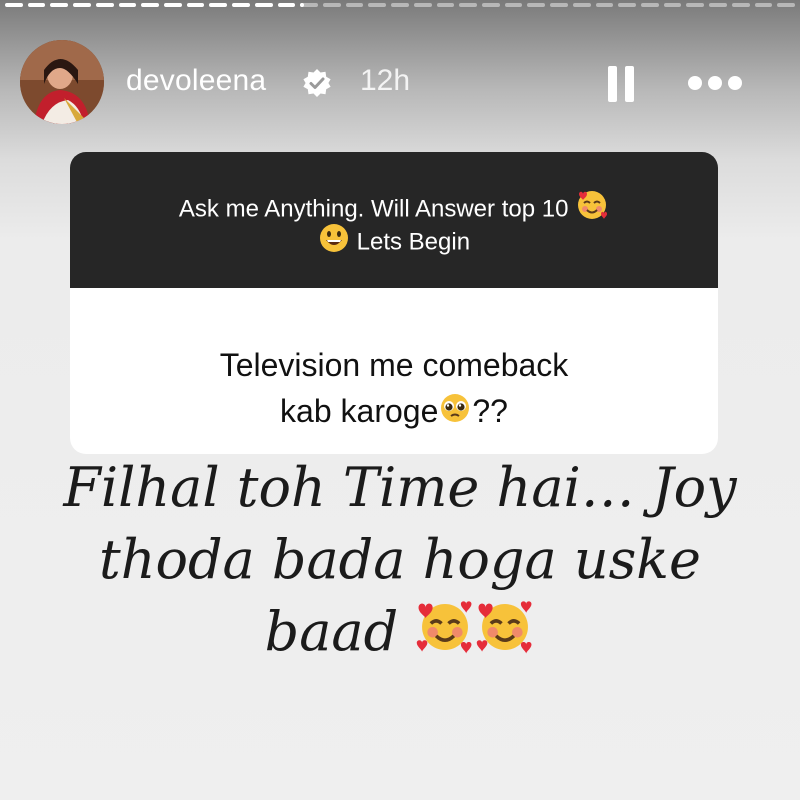 The height and width of the screenshot is (800, 800). What do you see at coordinates (394, 365) in the screenshot?
I see `question-line-1: Television me comeback` at bounding box center [394, 365].